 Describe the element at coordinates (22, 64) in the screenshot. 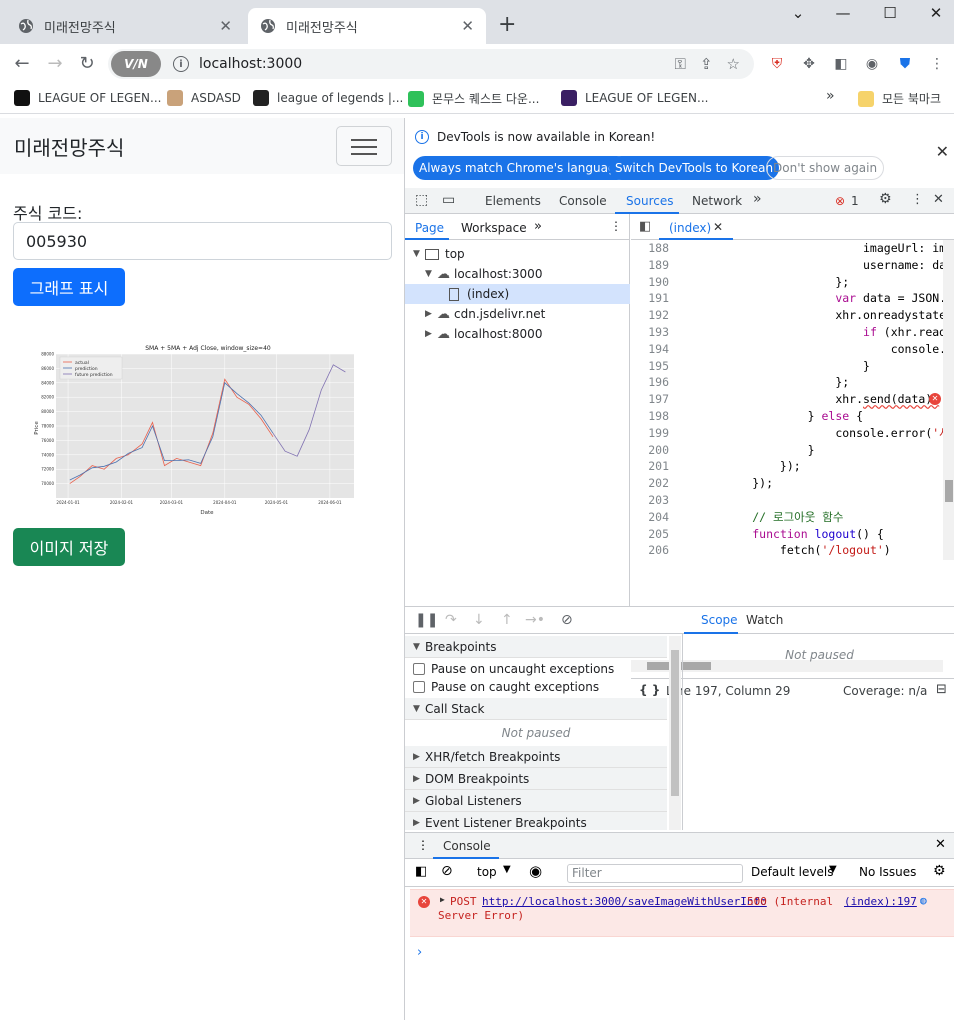

I see `back-icon: ←` at that location.